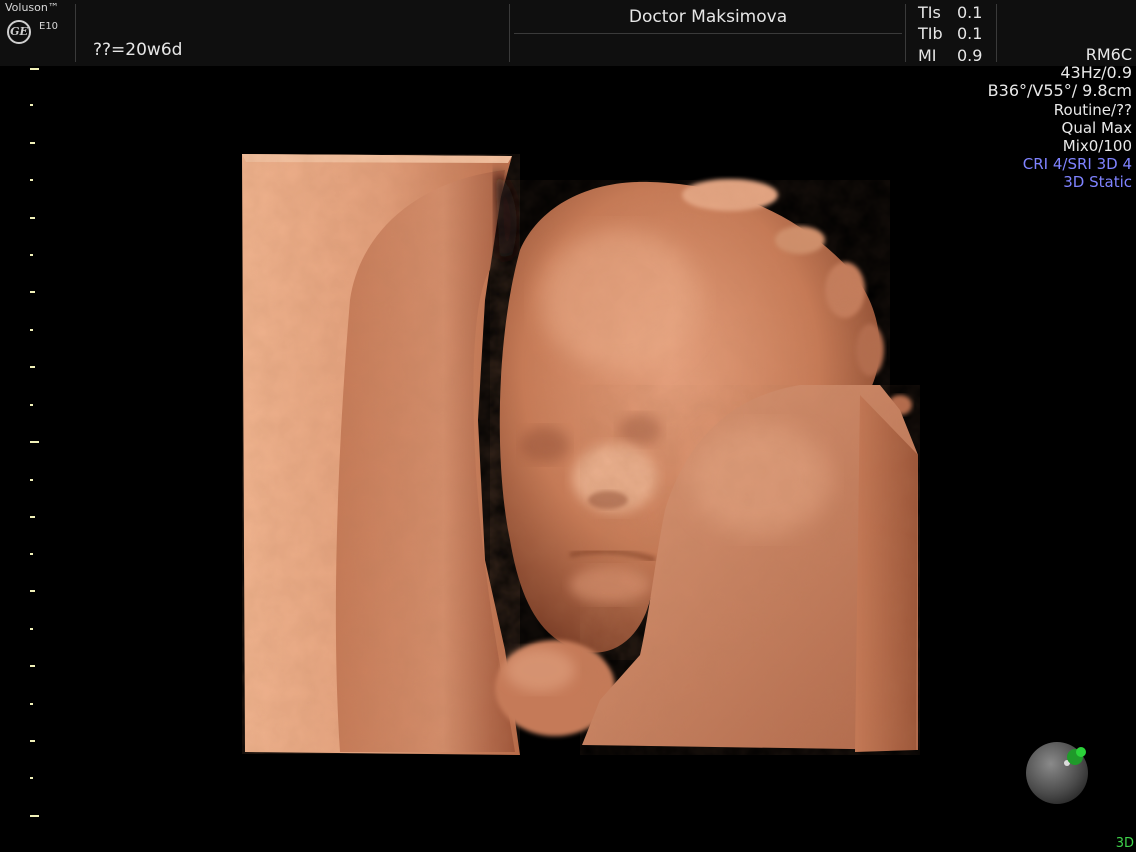  I want to click on safety-index-tis: TIs 0.1, so click(950, 12).